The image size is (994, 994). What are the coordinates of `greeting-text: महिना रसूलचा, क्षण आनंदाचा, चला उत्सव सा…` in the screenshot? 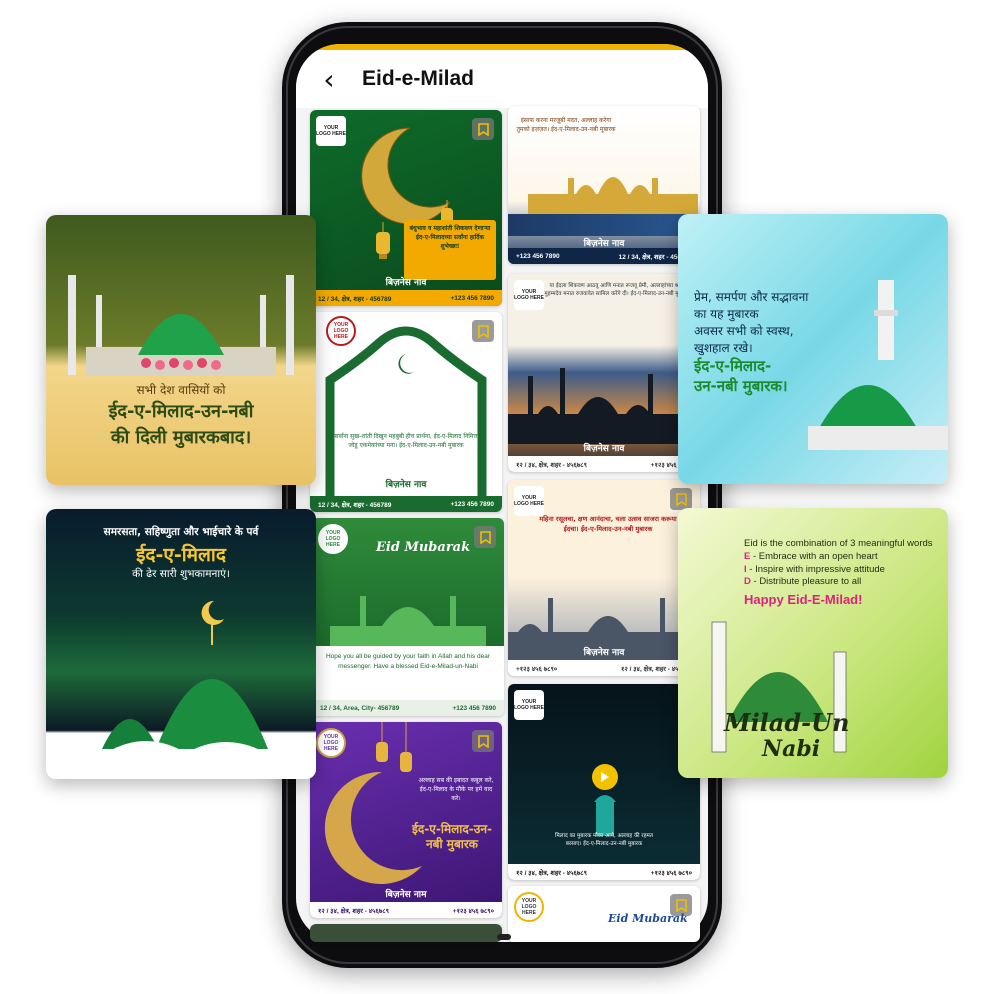 It's located at (608, 524).